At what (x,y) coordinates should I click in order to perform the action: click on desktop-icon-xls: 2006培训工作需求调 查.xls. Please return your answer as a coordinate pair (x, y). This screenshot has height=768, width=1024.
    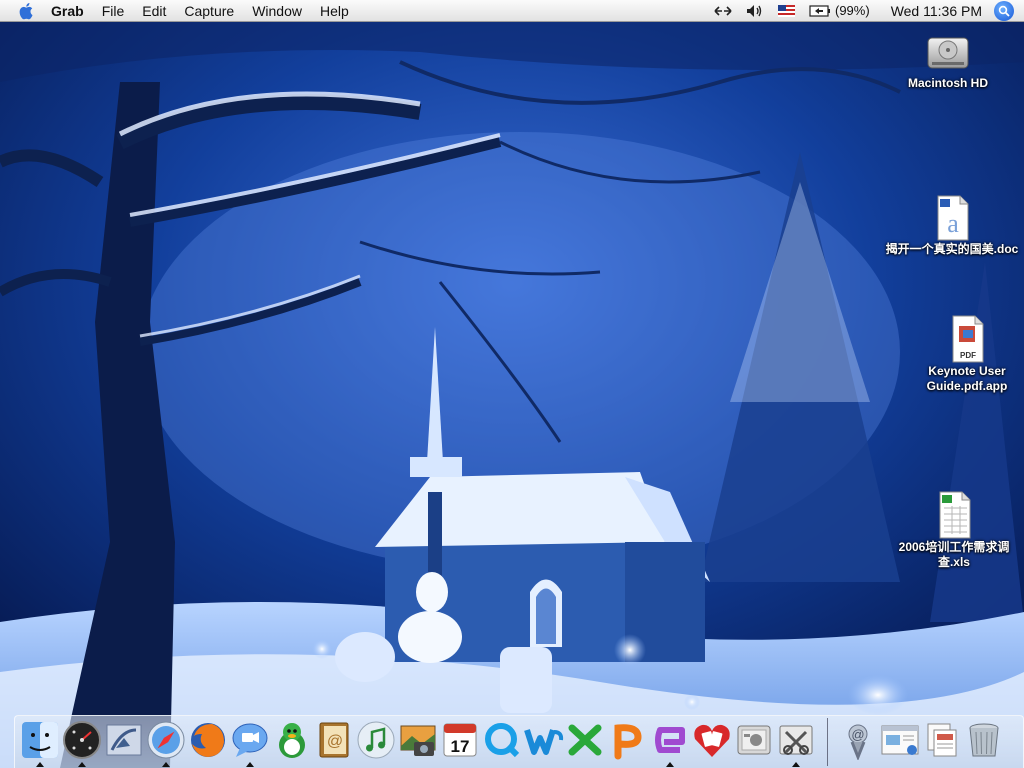
    Looking at the image, I should click on (954, 530).